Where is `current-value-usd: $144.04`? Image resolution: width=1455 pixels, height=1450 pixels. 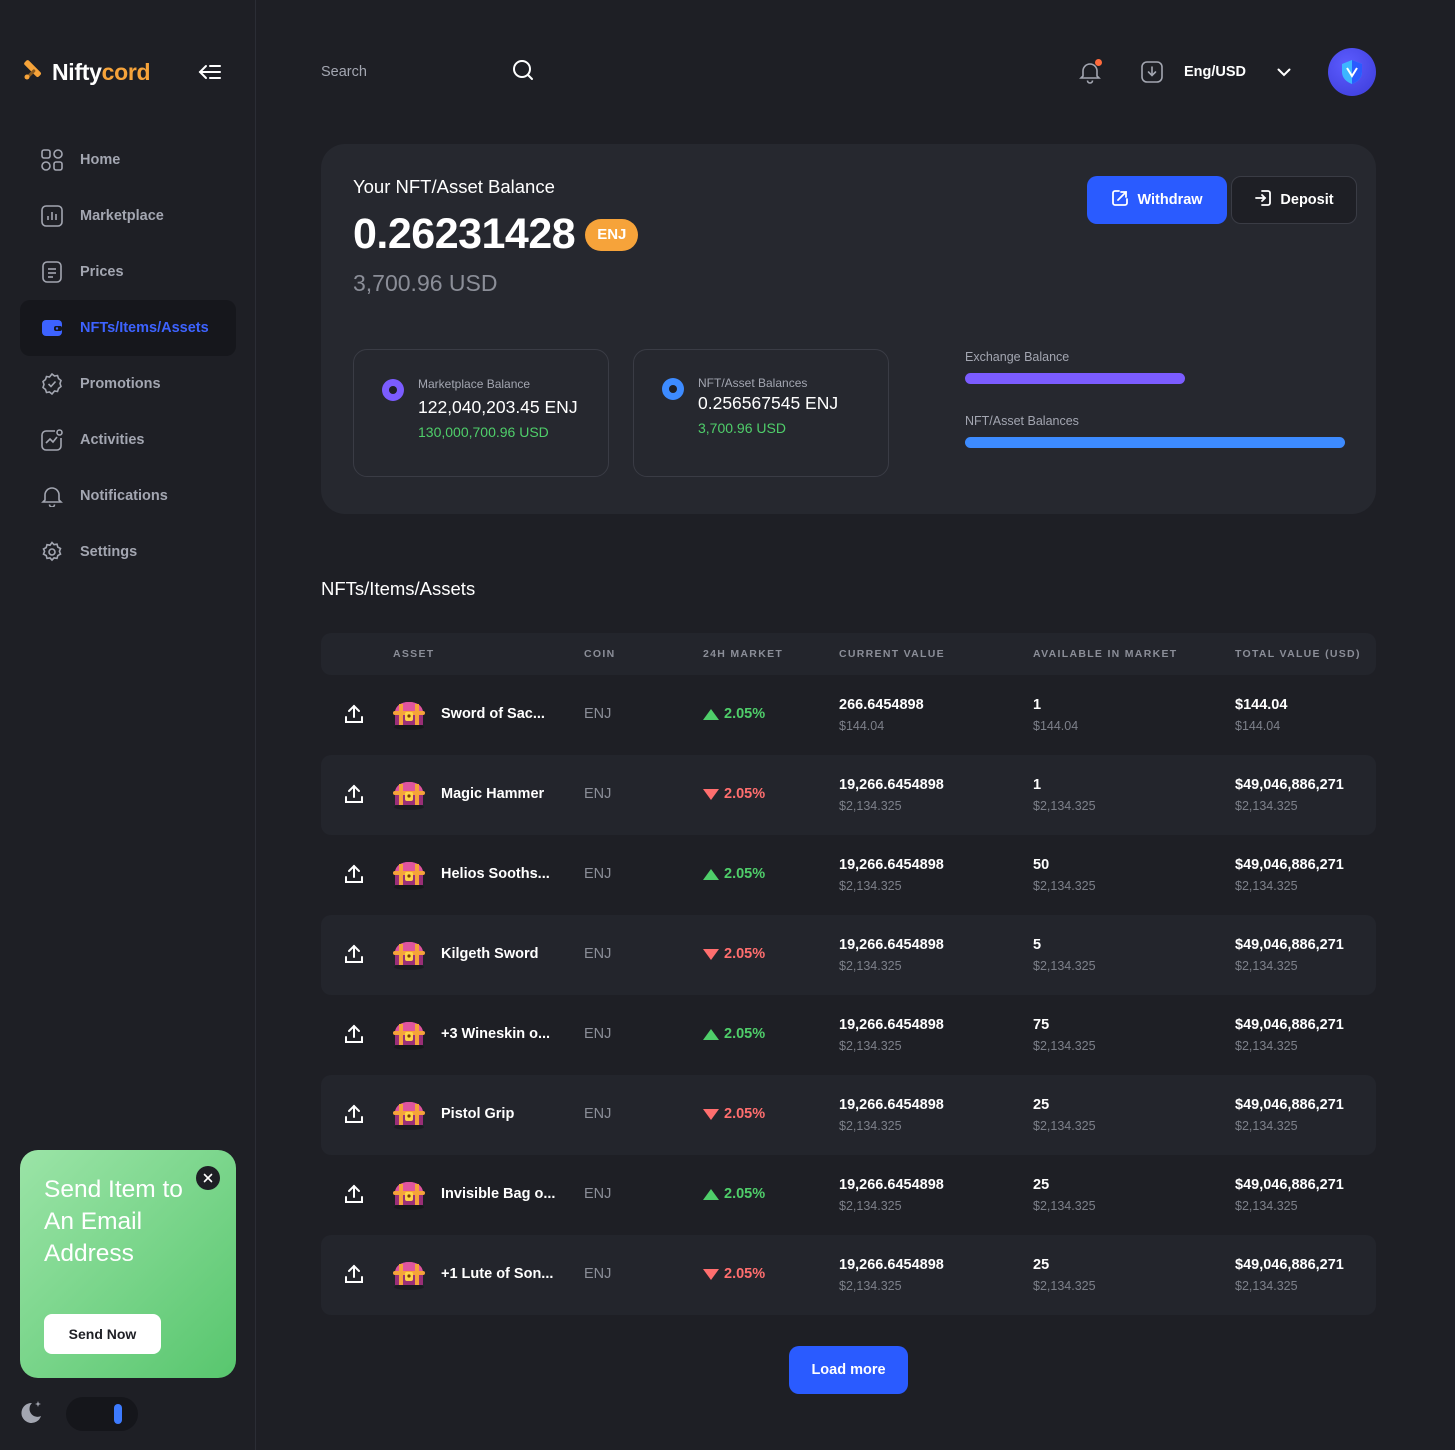
current-value-usd: $144.04 is located at coordinates (862, 726).